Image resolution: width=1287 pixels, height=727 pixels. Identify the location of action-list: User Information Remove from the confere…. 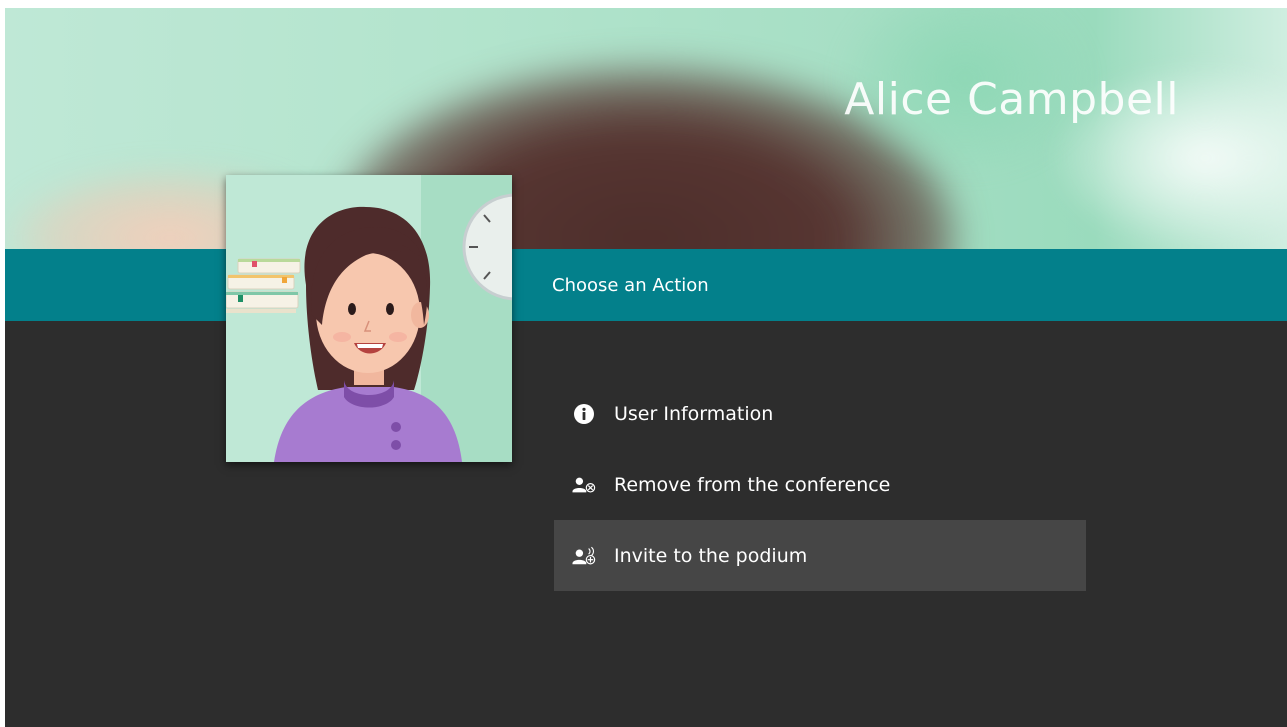
(820, 484).